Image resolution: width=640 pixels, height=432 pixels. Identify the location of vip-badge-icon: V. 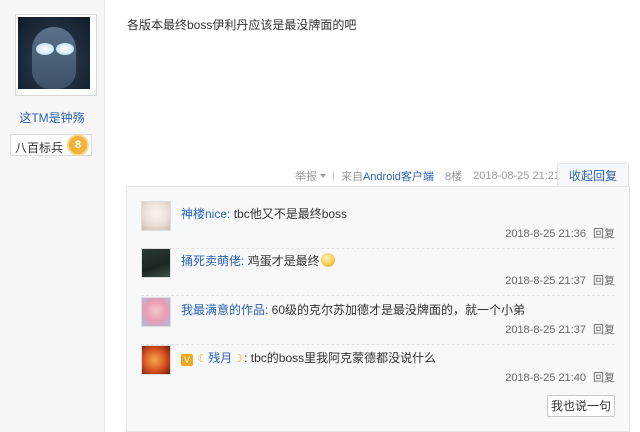
(187, 360).